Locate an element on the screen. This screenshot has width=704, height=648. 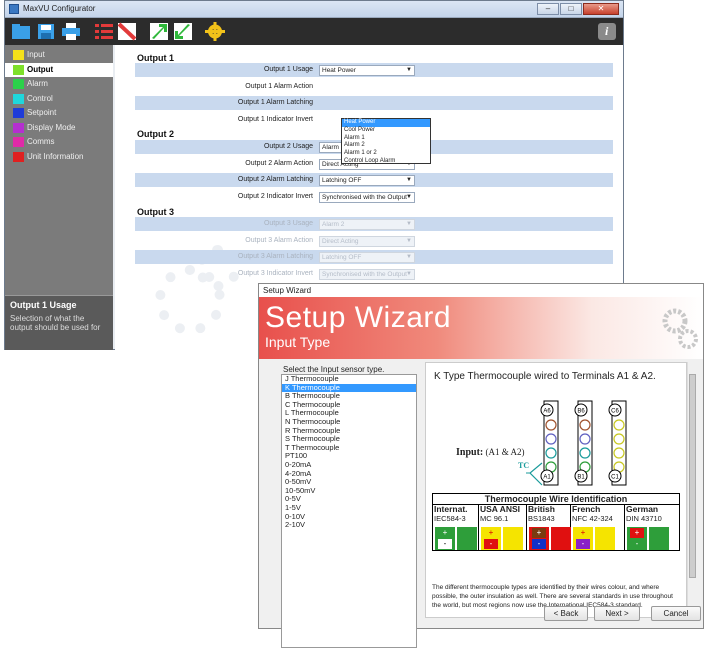
sidebar-item-comms: Comms is located at coordinates (59, 142).